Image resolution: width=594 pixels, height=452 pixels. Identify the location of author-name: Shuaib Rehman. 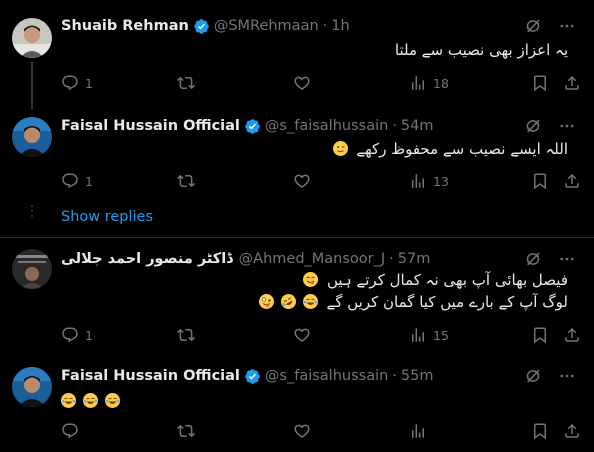
(125, 26).